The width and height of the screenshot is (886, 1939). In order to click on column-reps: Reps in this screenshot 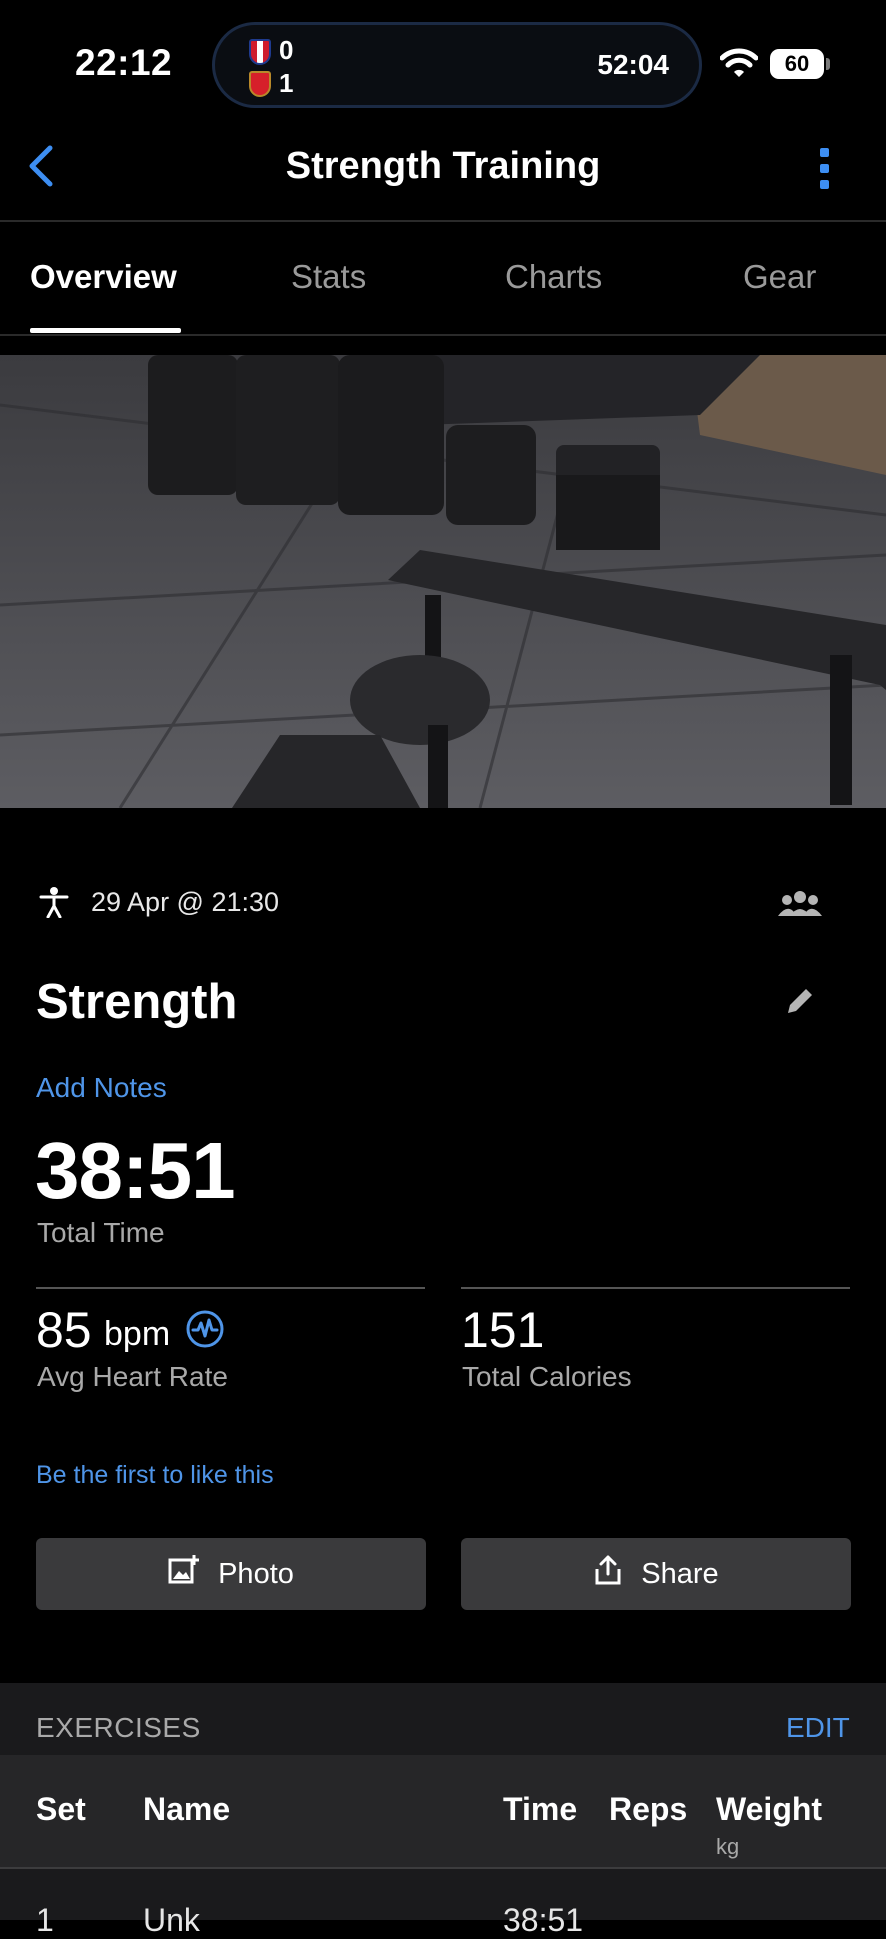, I will do `click(648, 1809)`.